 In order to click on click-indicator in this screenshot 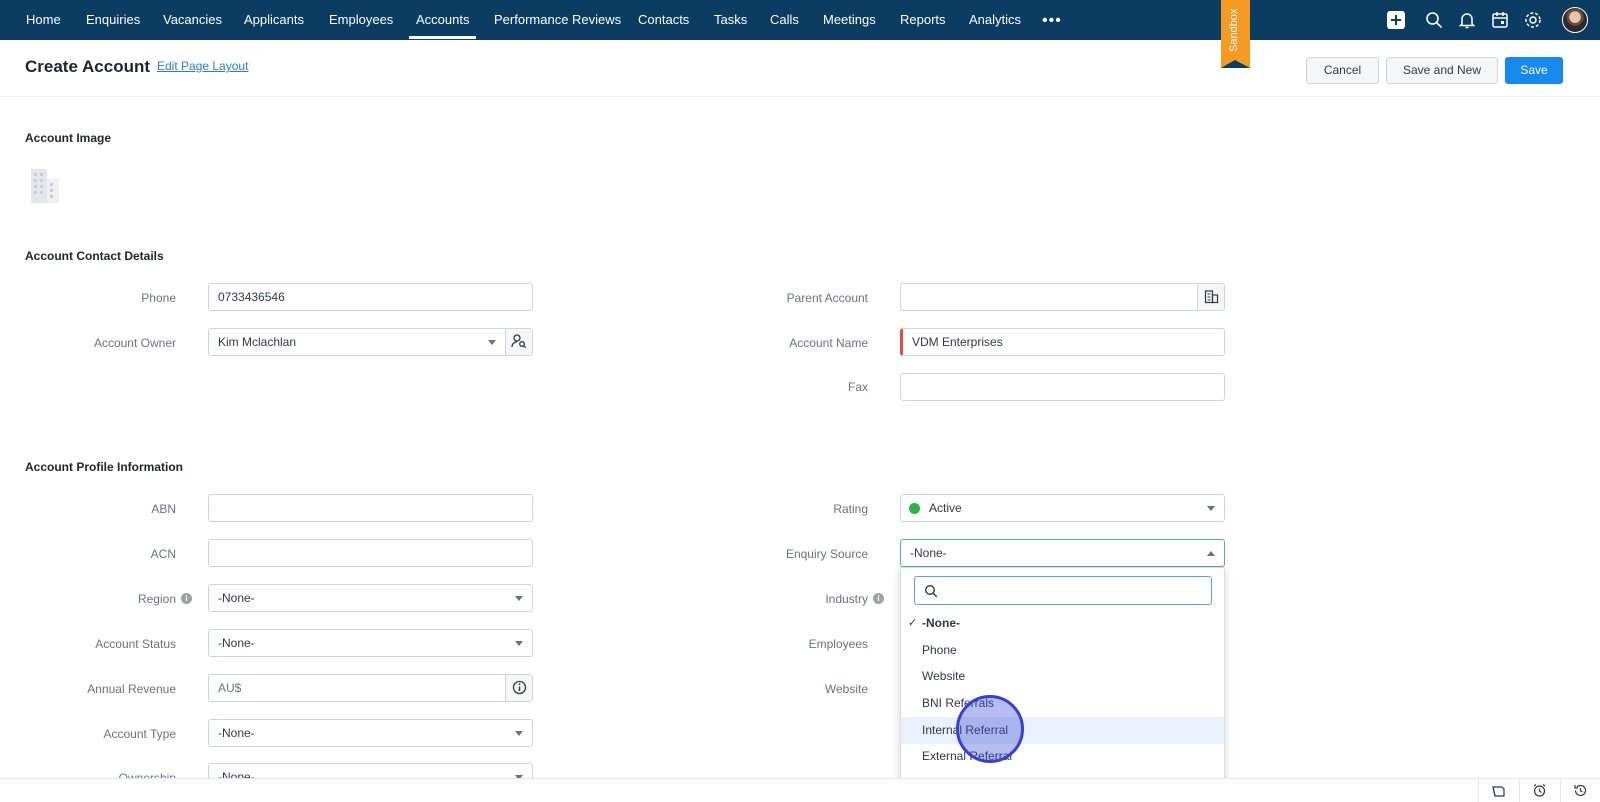, I will do `click(990, 729)`.